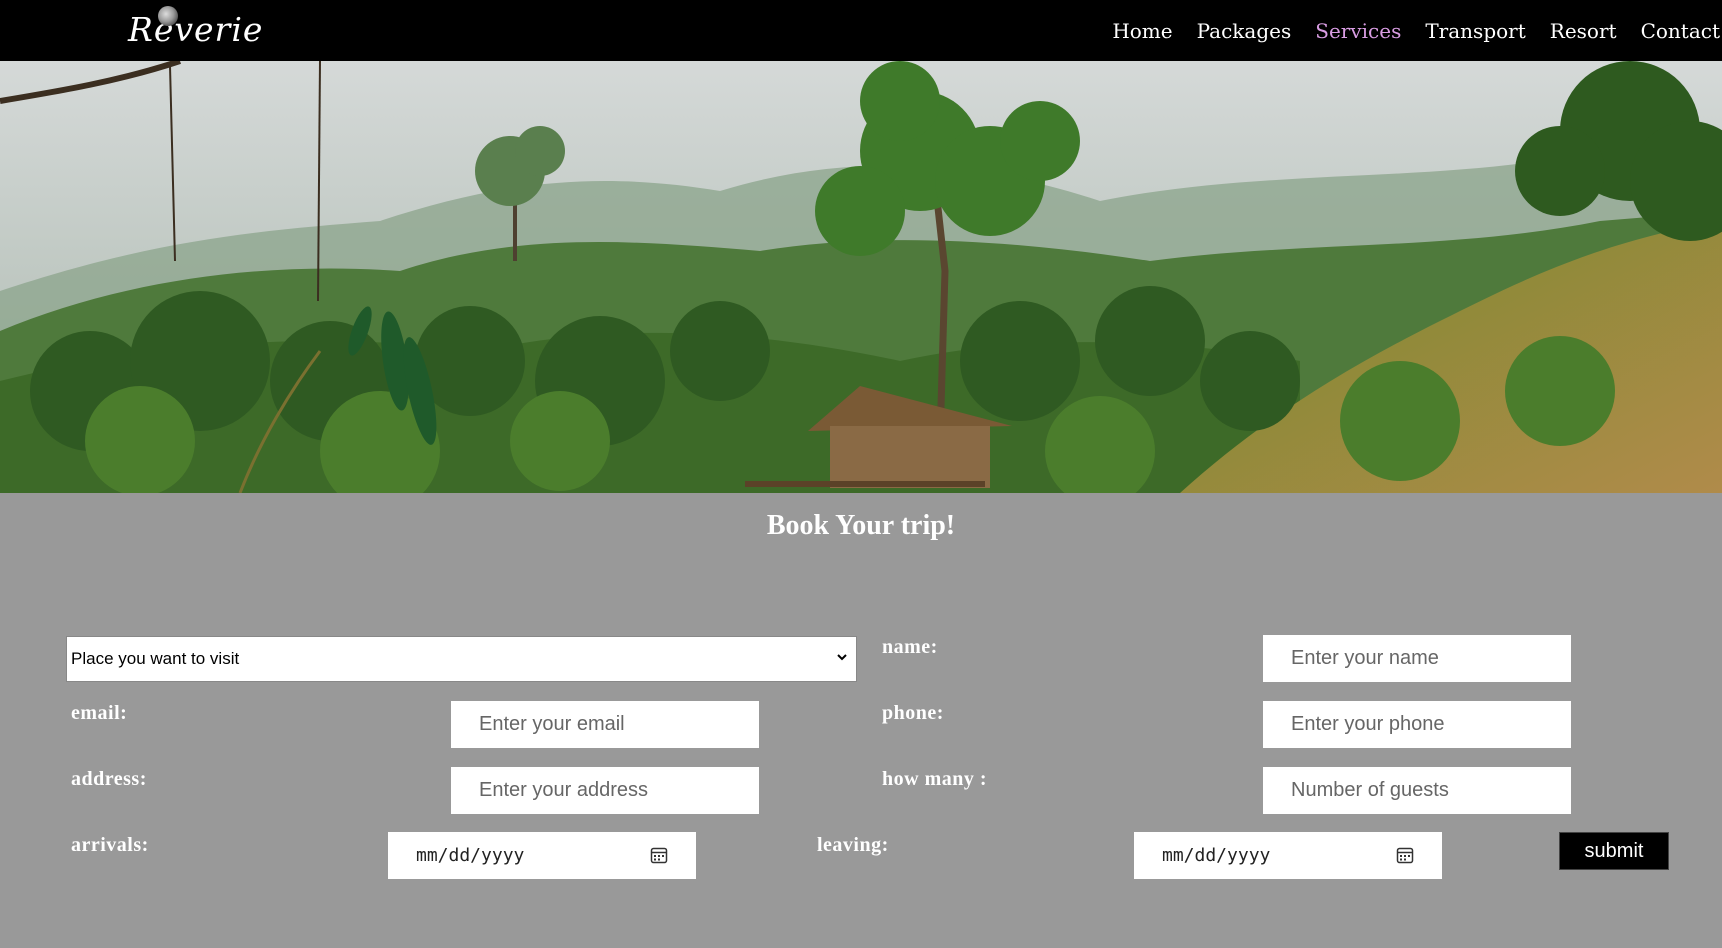  I want to click on arrivals-date-input: mm/dd/yyyy, so click(542, 855).